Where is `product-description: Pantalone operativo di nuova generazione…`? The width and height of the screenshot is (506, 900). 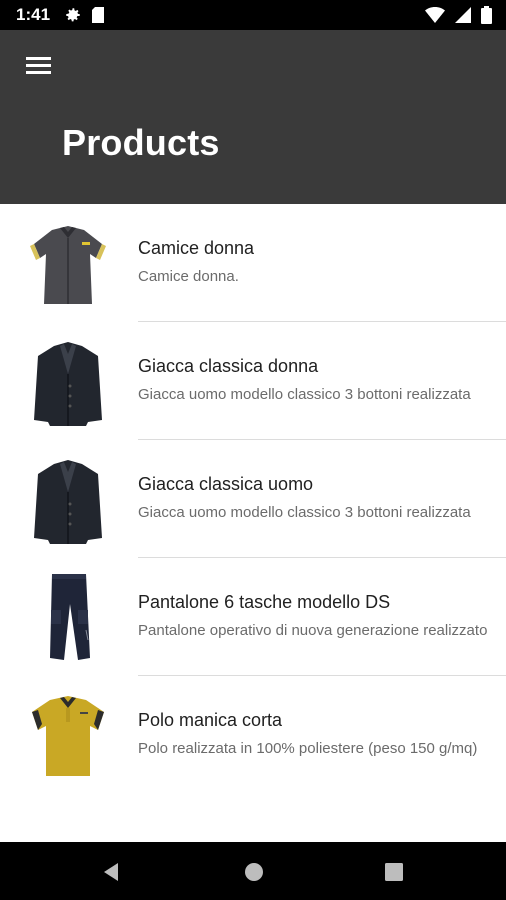
product-description: Pantalone operativo di nuova generazione… is located at coordinates (313, 630).